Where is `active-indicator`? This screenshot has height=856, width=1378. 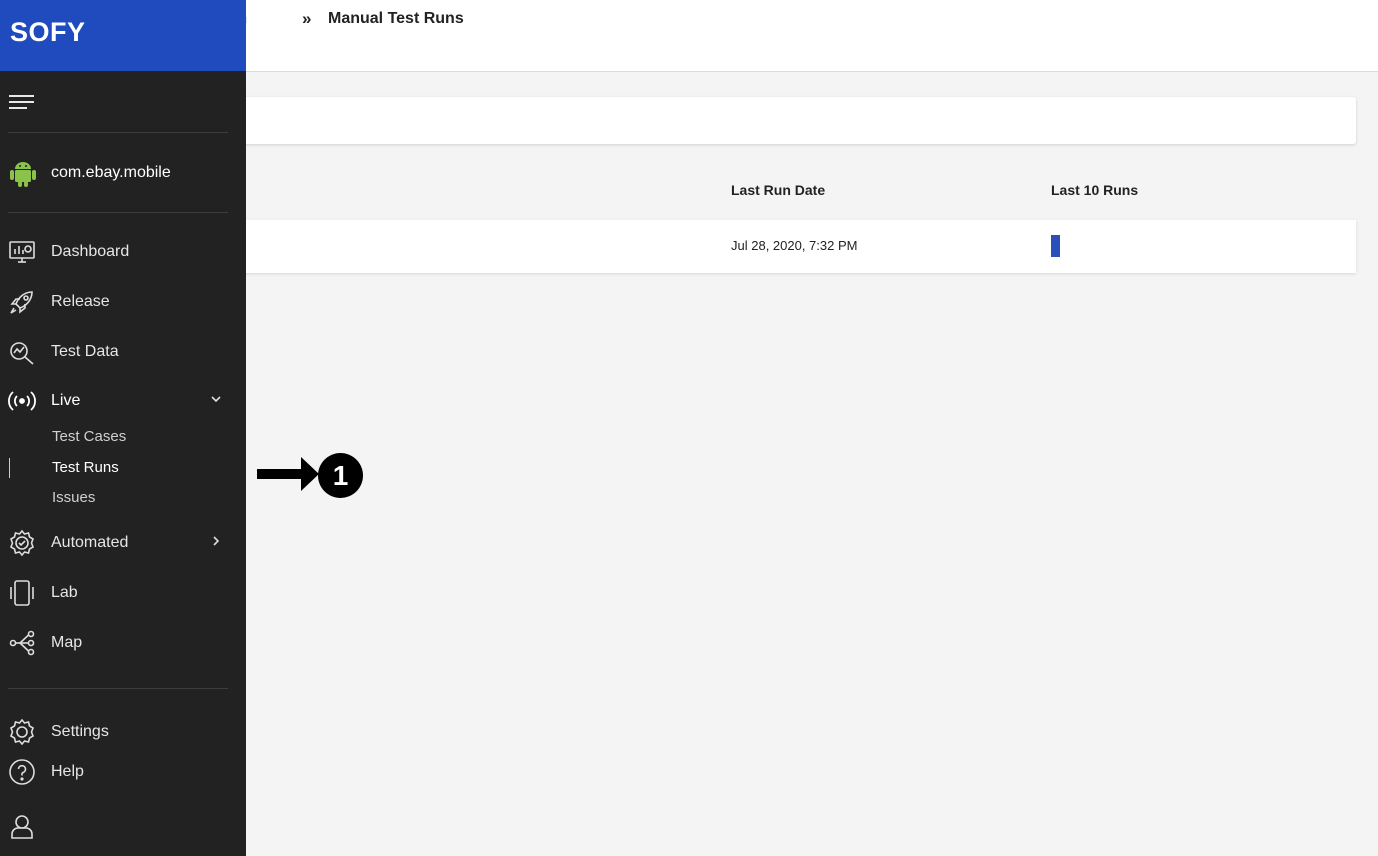 active-indicator is located at coordinates (9, 468).